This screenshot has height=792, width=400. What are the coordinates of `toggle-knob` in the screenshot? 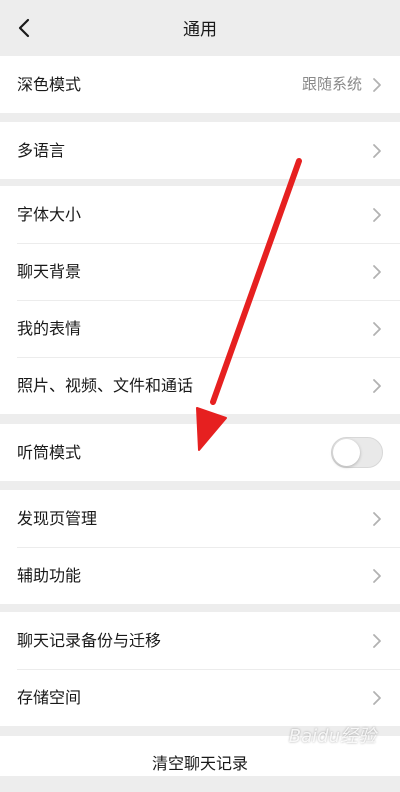 It's located at (346, 452).